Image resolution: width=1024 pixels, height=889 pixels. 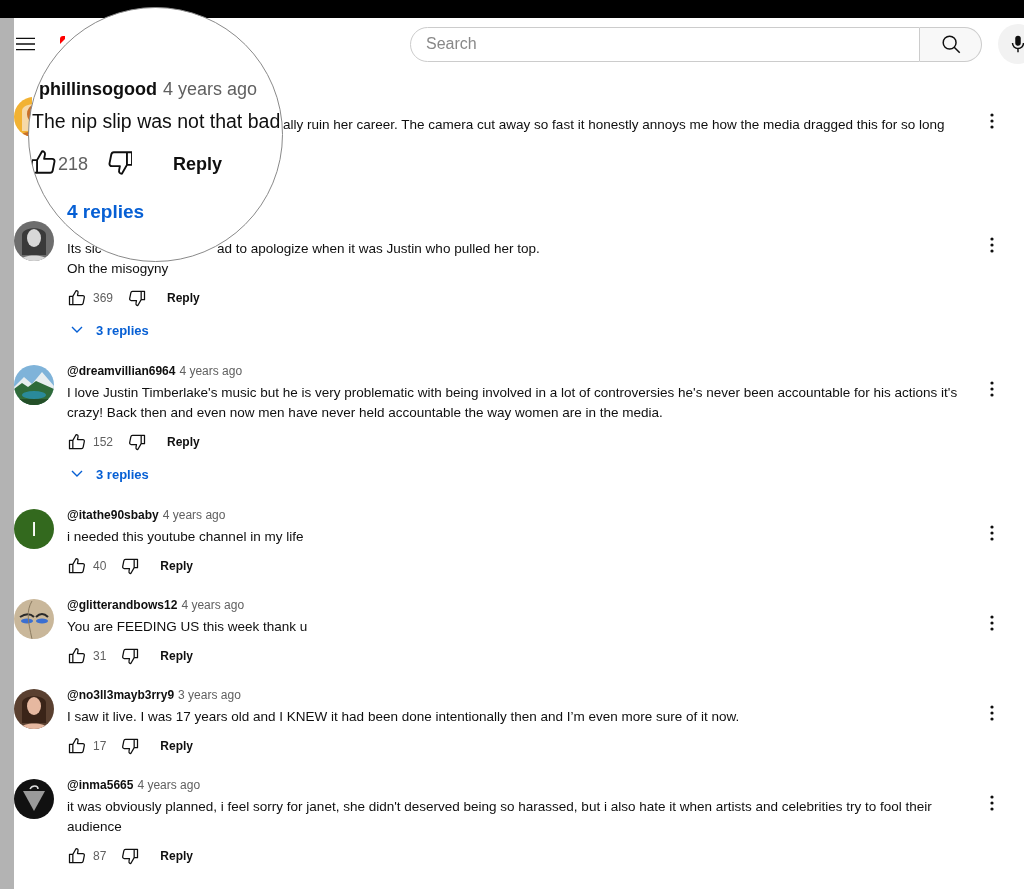 I want to click on avatar: I, so click(x=34, y=529).